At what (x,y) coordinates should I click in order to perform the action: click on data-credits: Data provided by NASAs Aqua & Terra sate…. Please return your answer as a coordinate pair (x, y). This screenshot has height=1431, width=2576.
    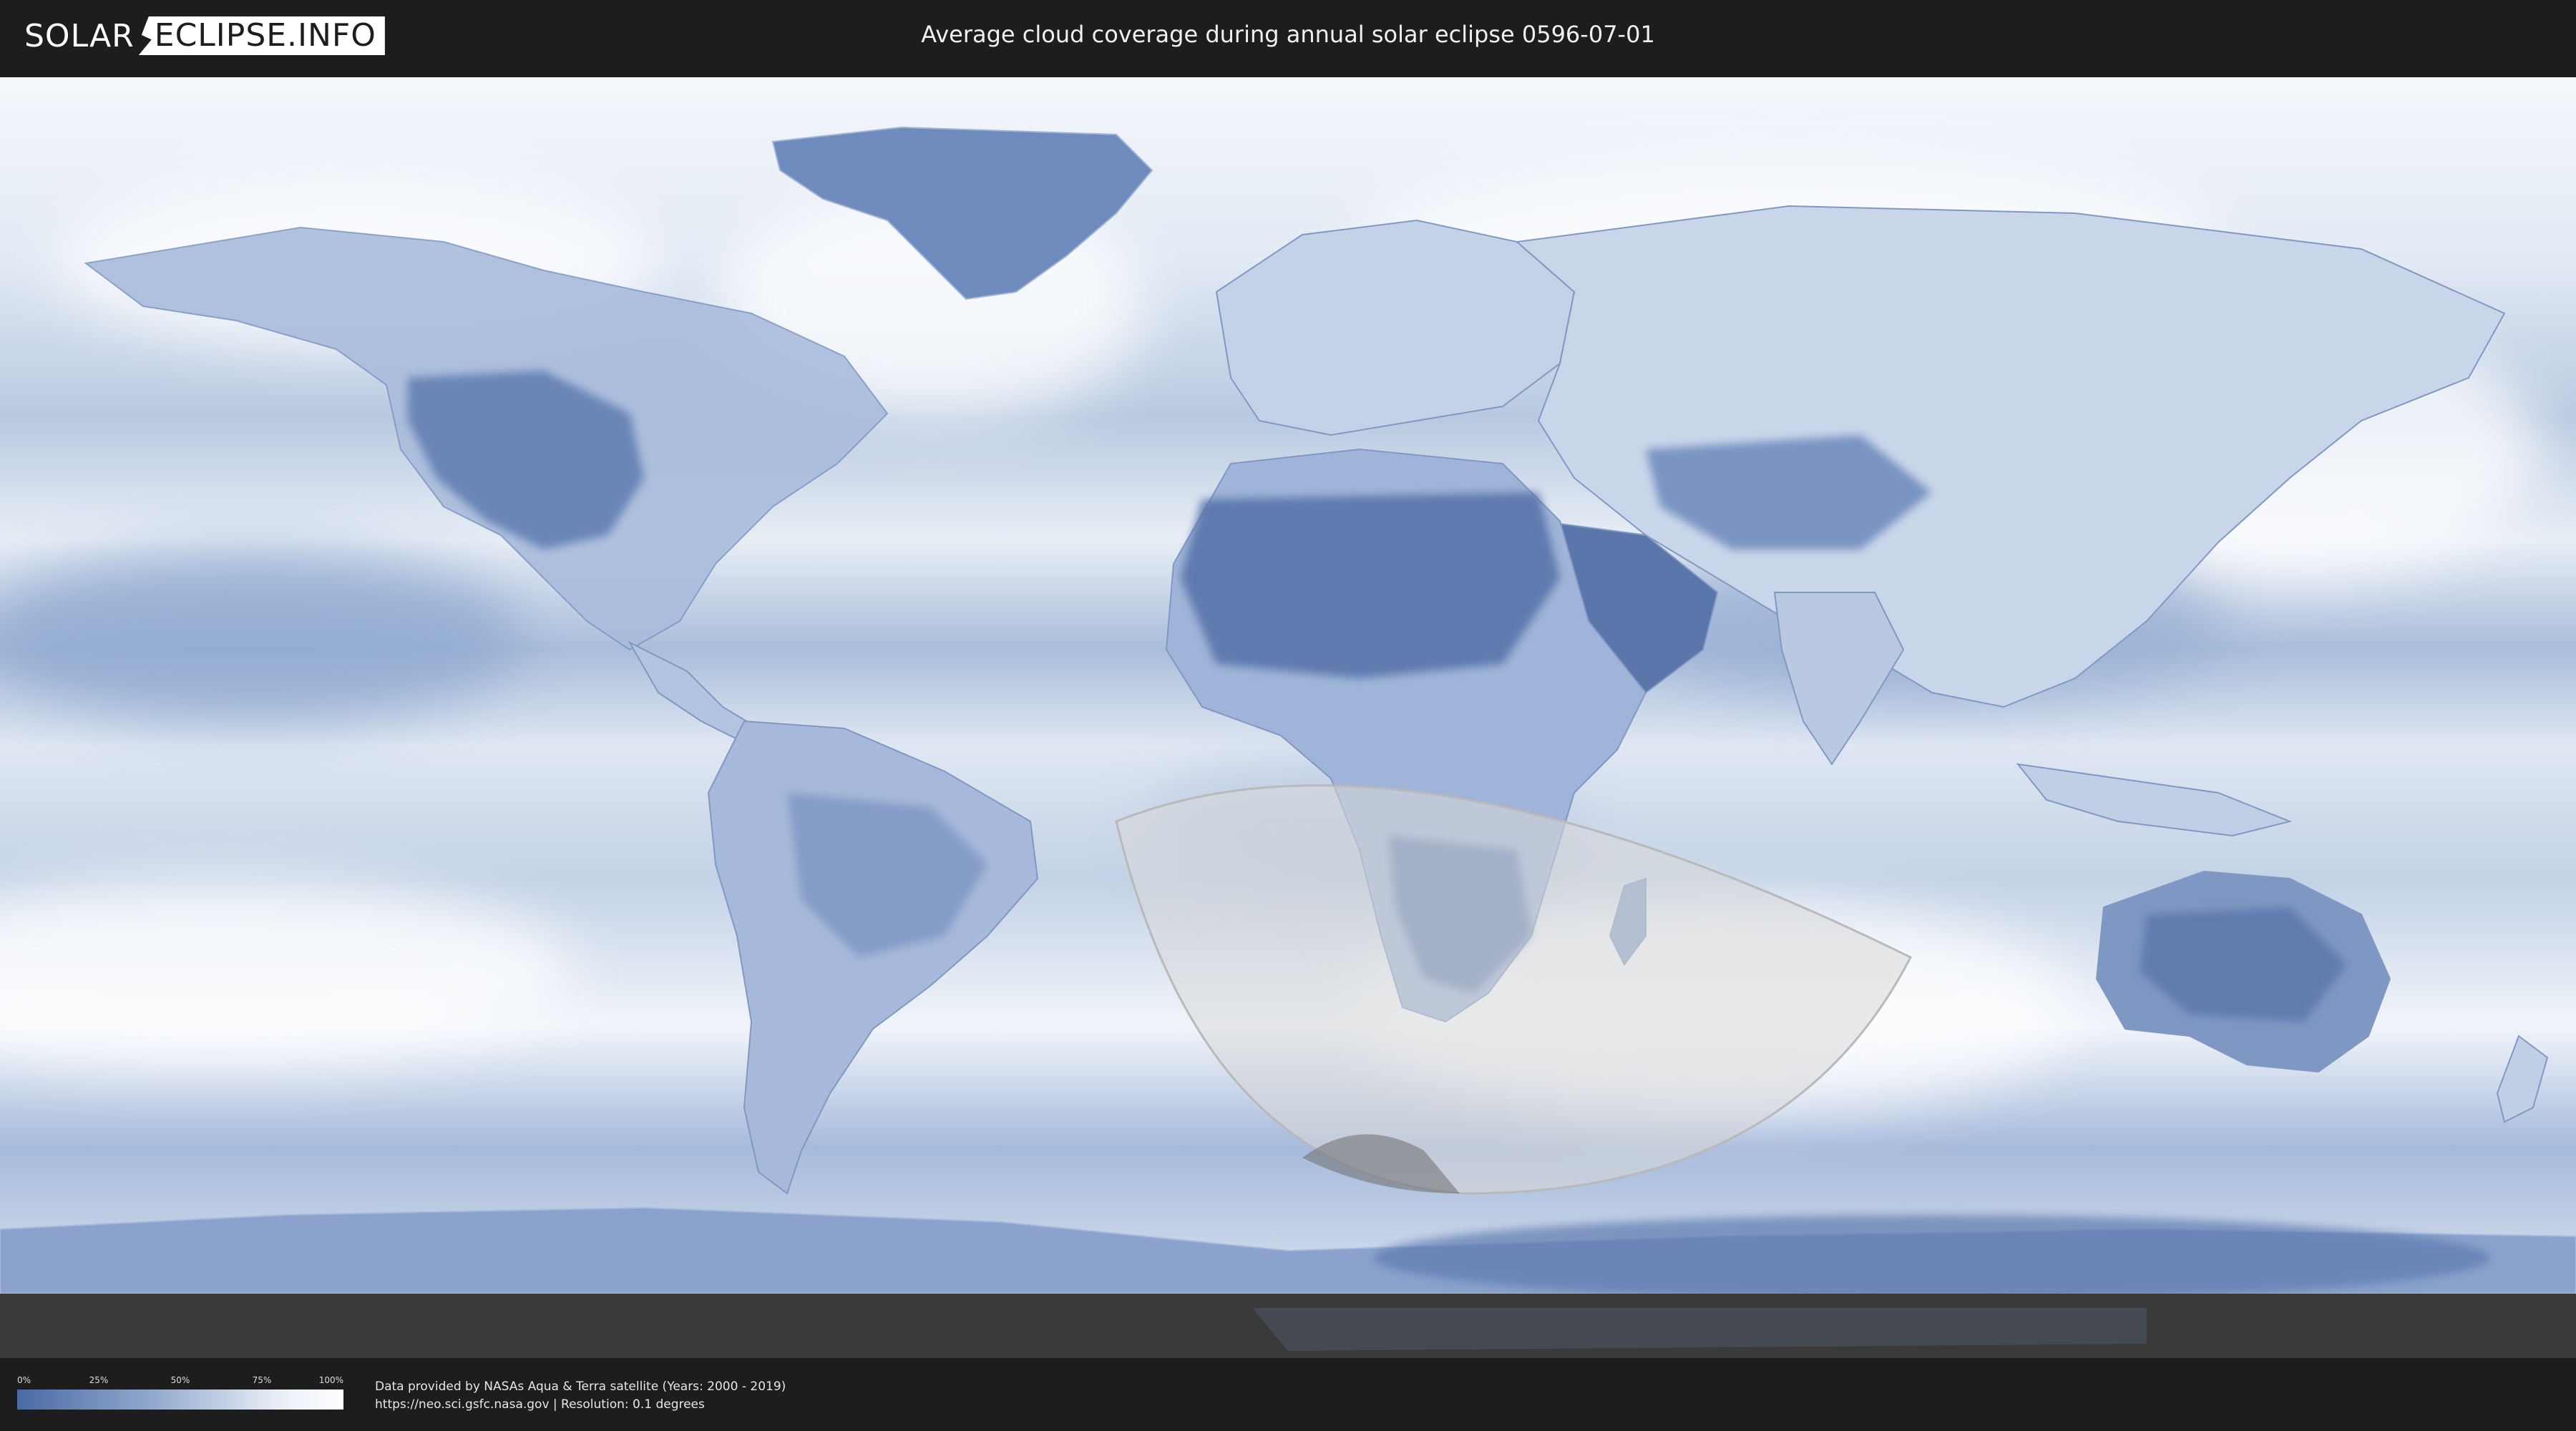
    Looking at the image, I should click on (580, 1396).